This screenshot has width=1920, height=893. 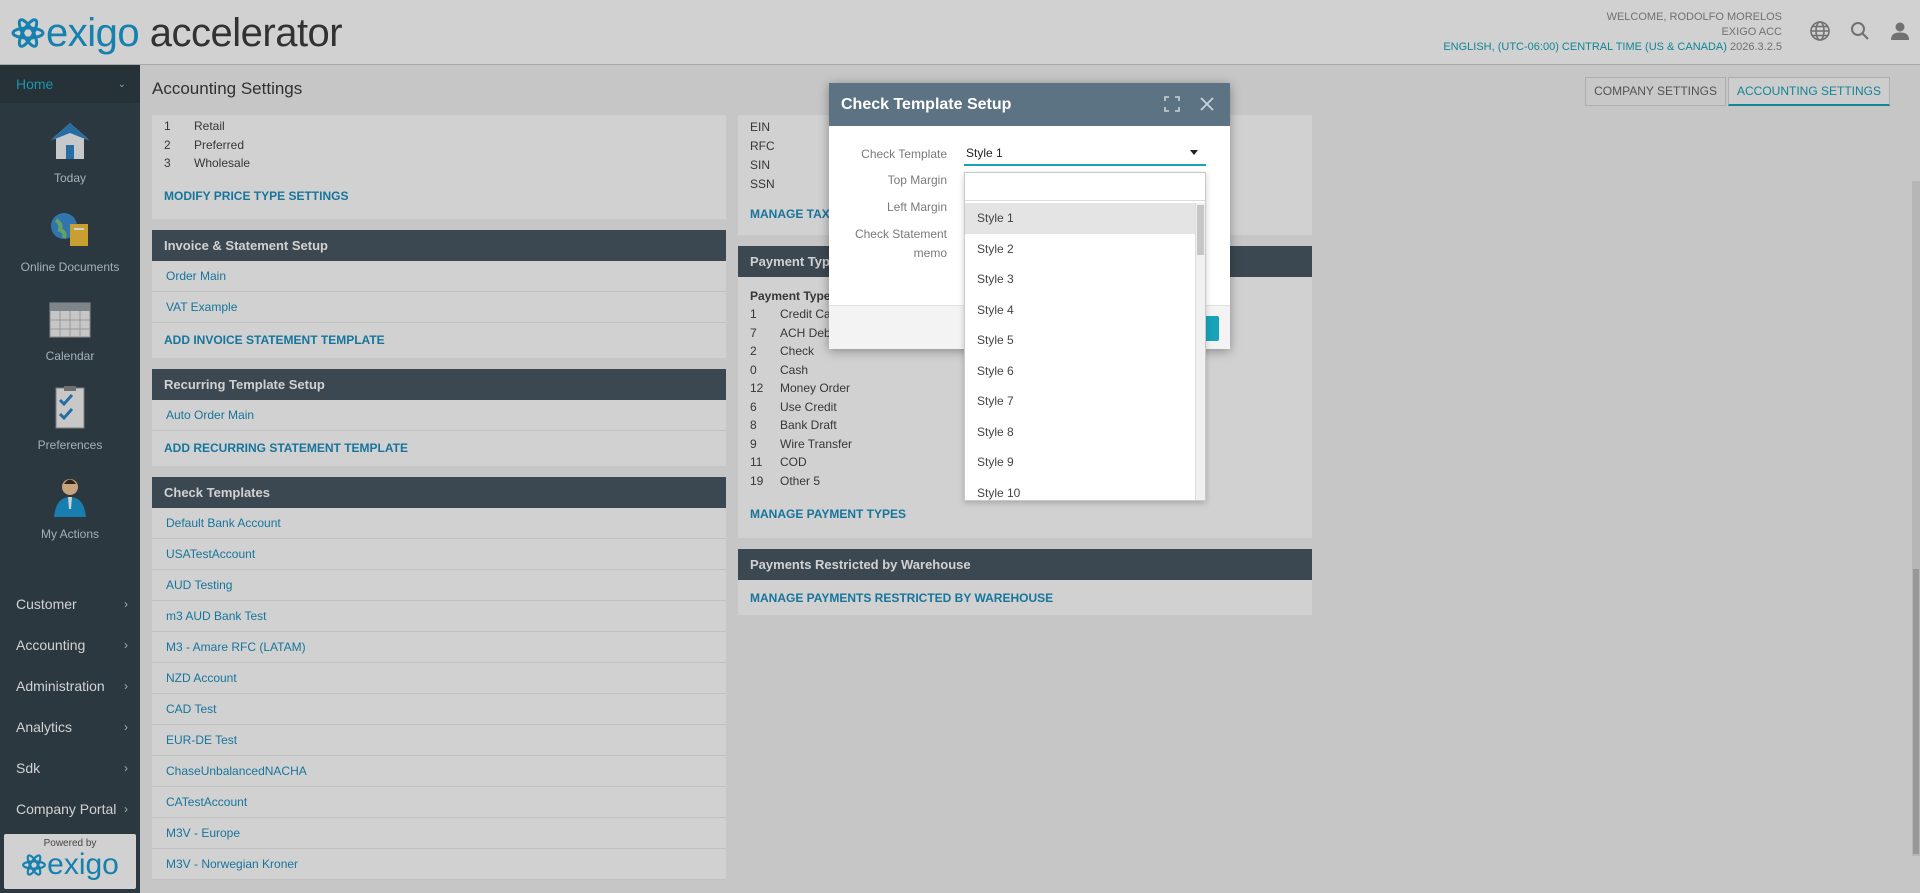 What do you see at coordinates (1081, 371) in the screenshot?
I see `dropdown-option: Style 6` at bounding box center [1081, 371].